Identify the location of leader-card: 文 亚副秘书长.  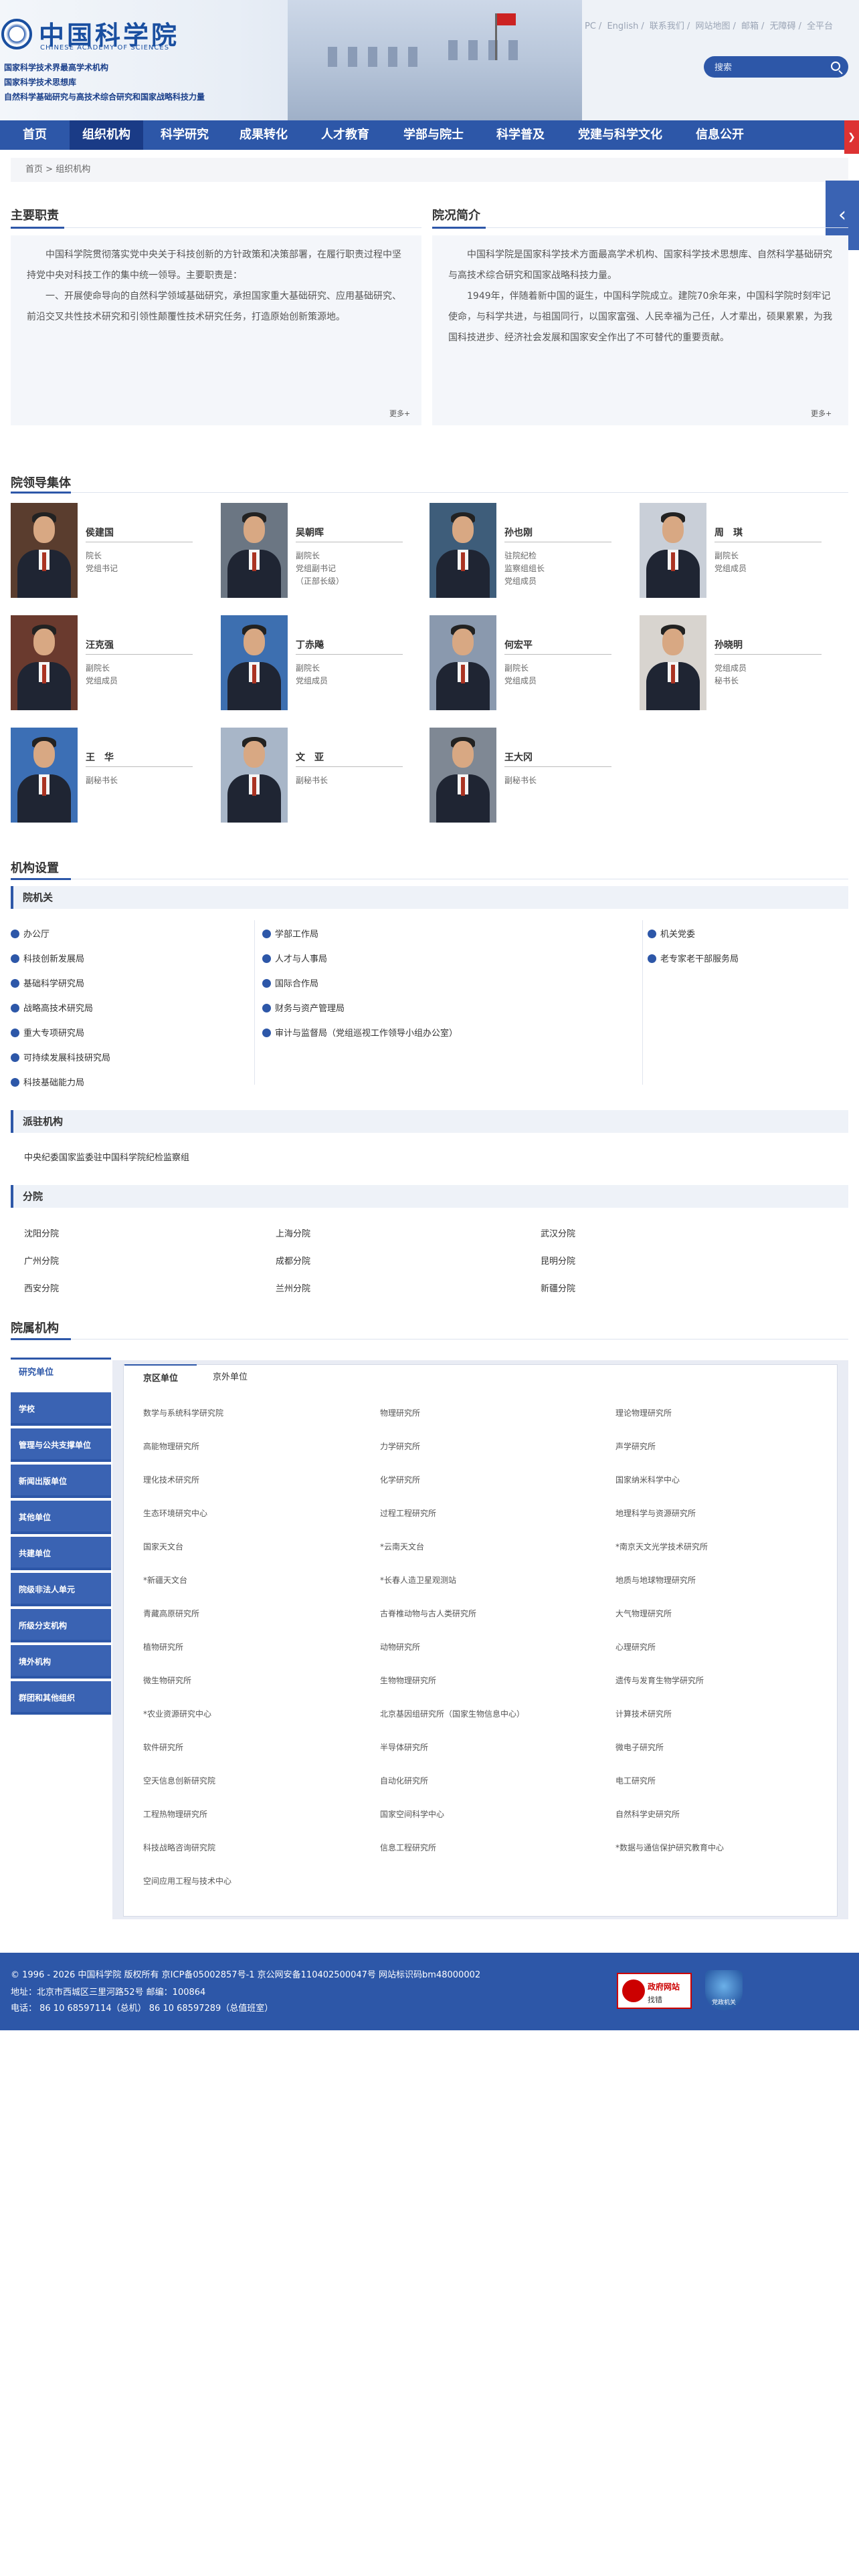
(318, 776).